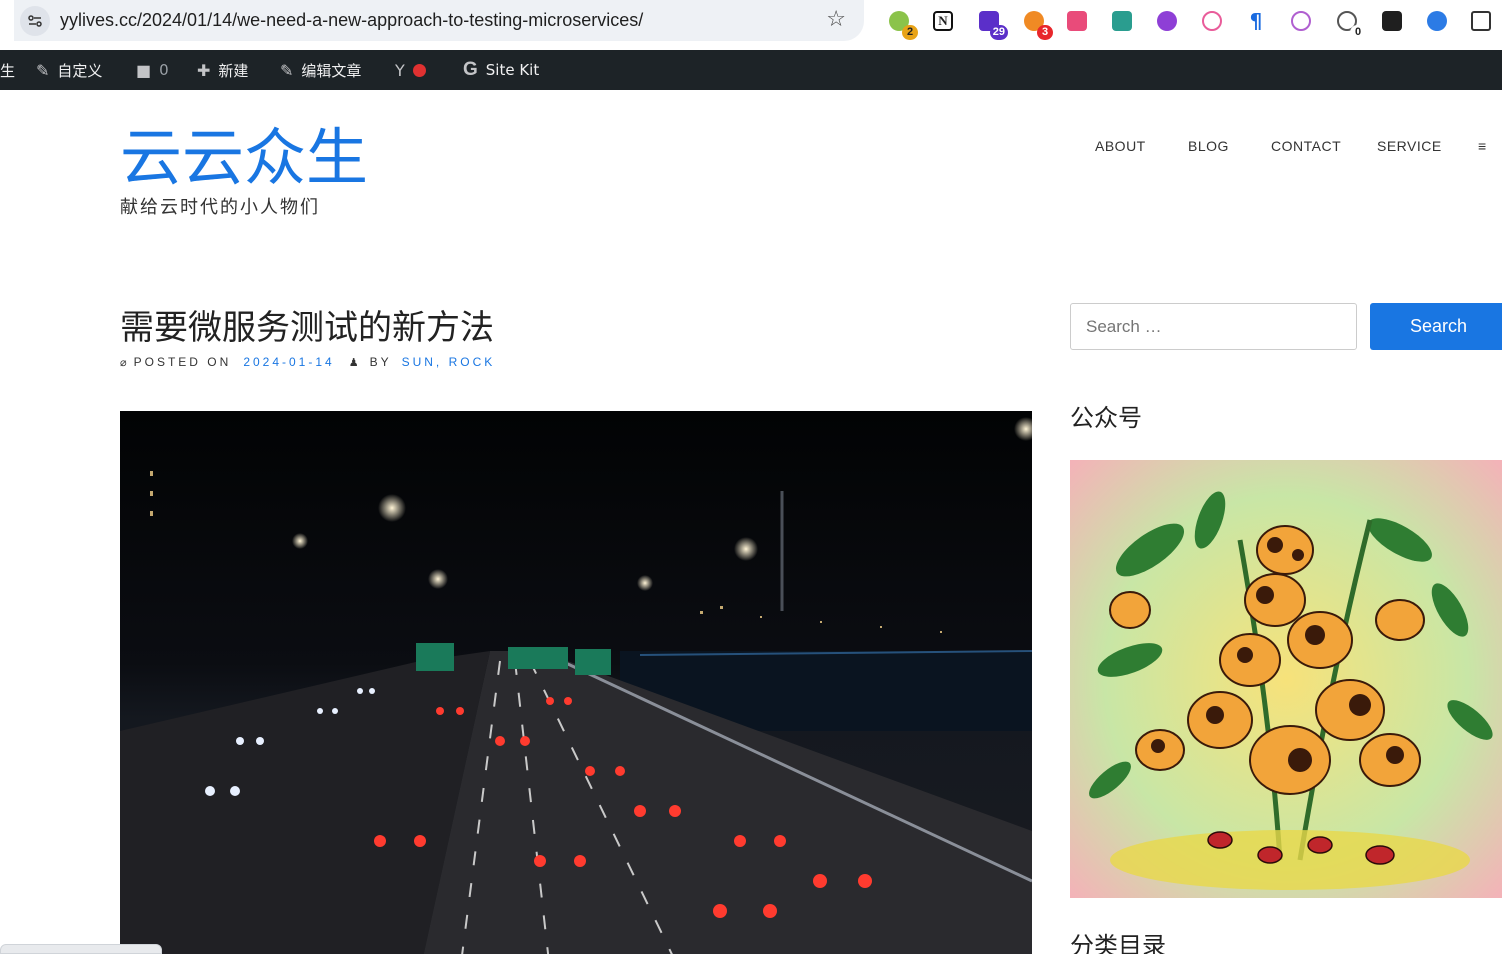 This screenshot has height=954, width=1502. I want to click on link-icon: ⌀, so click(125, 362).